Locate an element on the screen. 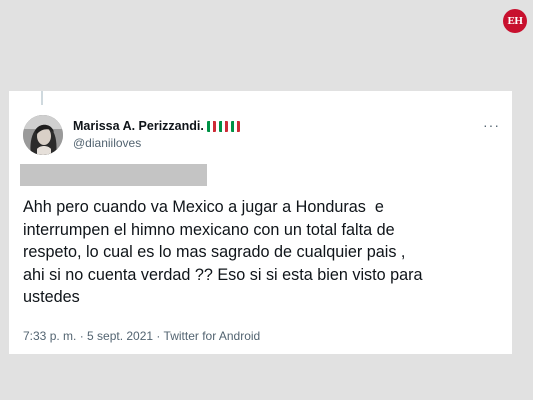 The height and width of the screenshot is (400, 533). avatar-photo-icon is located at coordinates (43, 135).